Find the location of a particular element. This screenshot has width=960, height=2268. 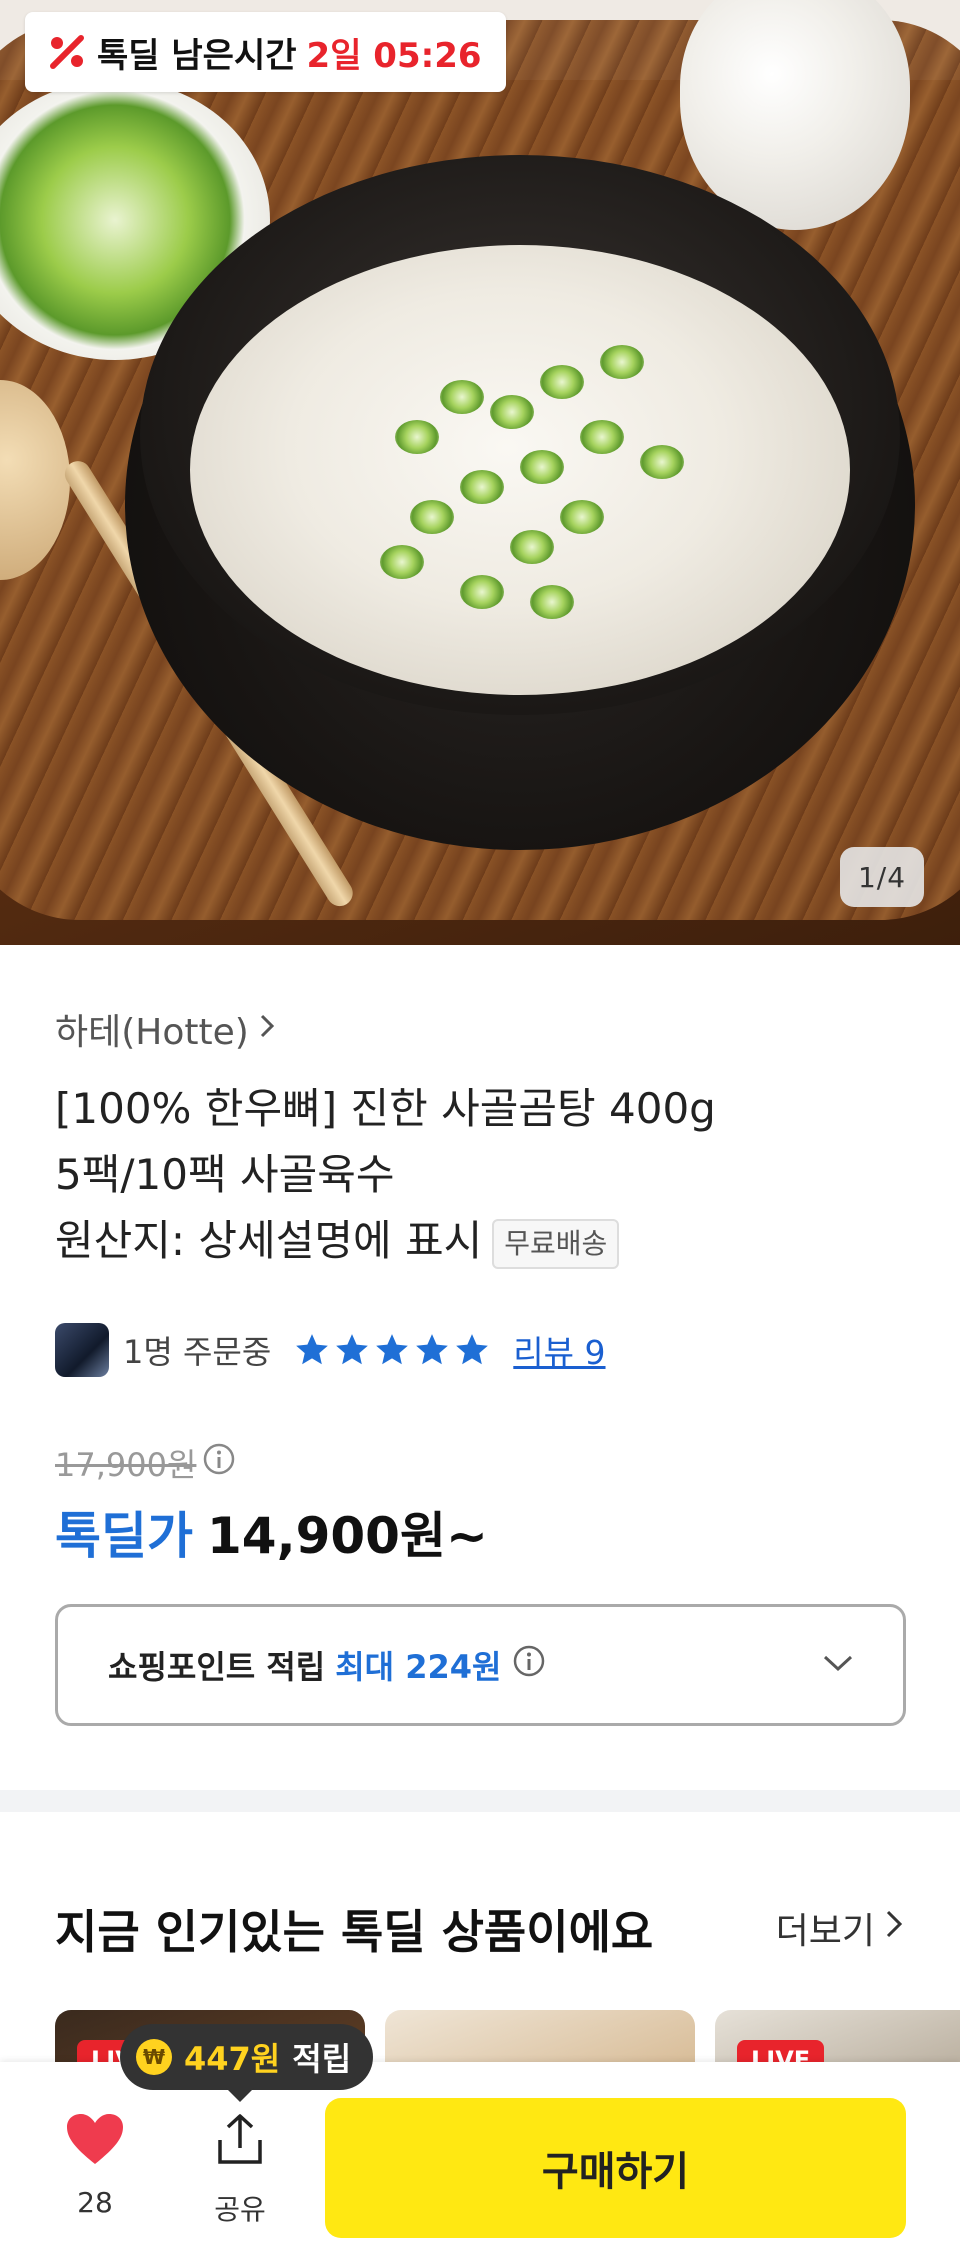

points-max: 최대 224원 is located at coordinates (418, 1667).